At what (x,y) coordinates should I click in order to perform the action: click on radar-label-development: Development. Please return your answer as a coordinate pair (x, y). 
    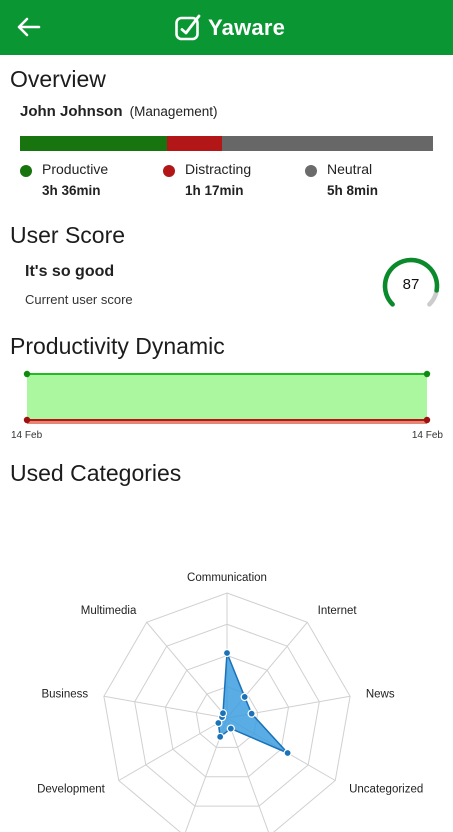
    Looking at the image, I should click on (71, 790).